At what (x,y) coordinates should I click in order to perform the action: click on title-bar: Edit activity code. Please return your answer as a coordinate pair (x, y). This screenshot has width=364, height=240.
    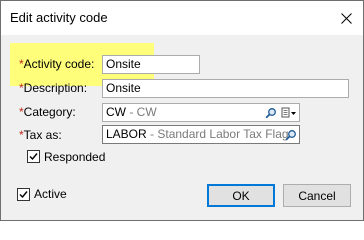
    Looking at the image, I should click on (182, 18).